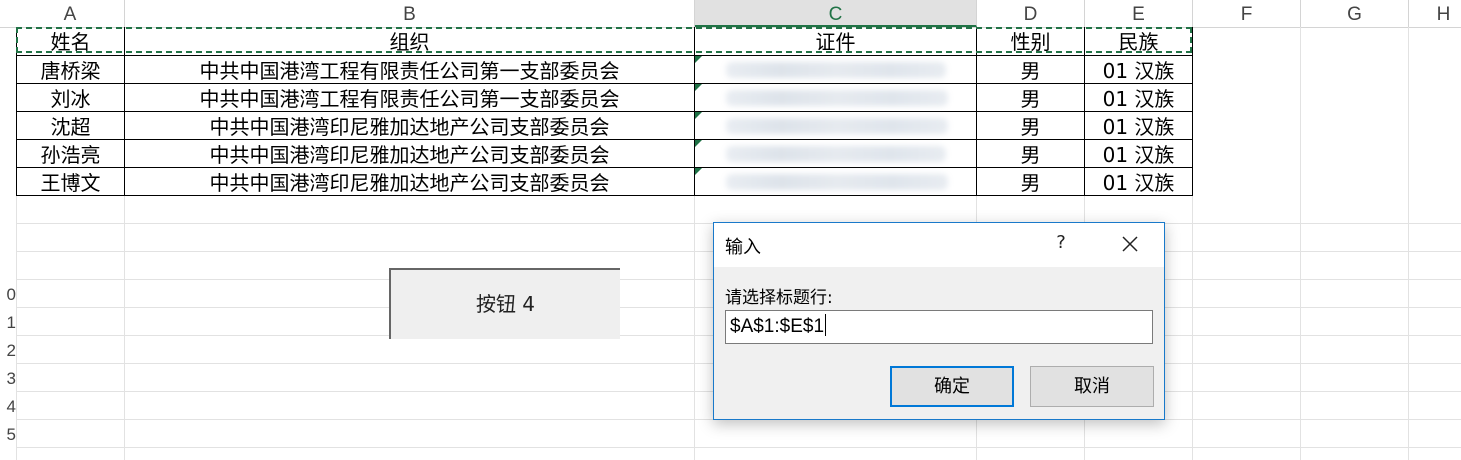  I want to click on column-header-c: C, so click(836, 13).